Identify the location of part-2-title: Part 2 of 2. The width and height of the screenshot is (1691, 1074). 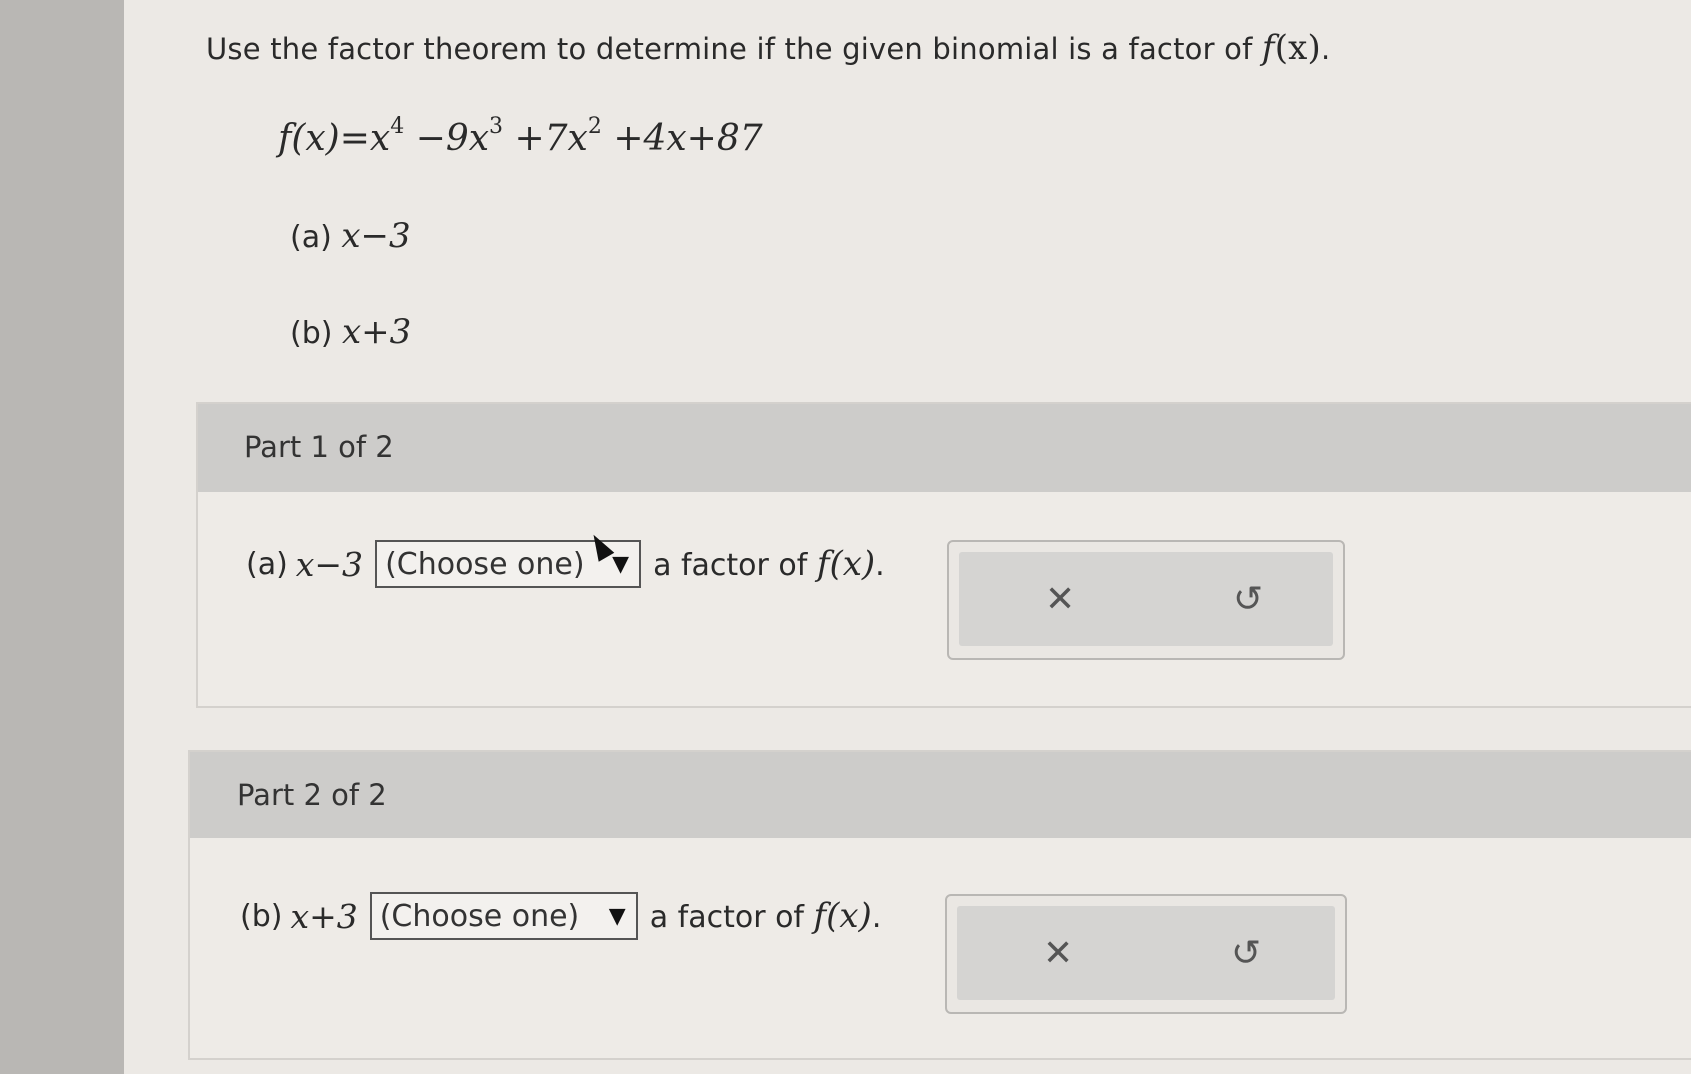
(312, 795).